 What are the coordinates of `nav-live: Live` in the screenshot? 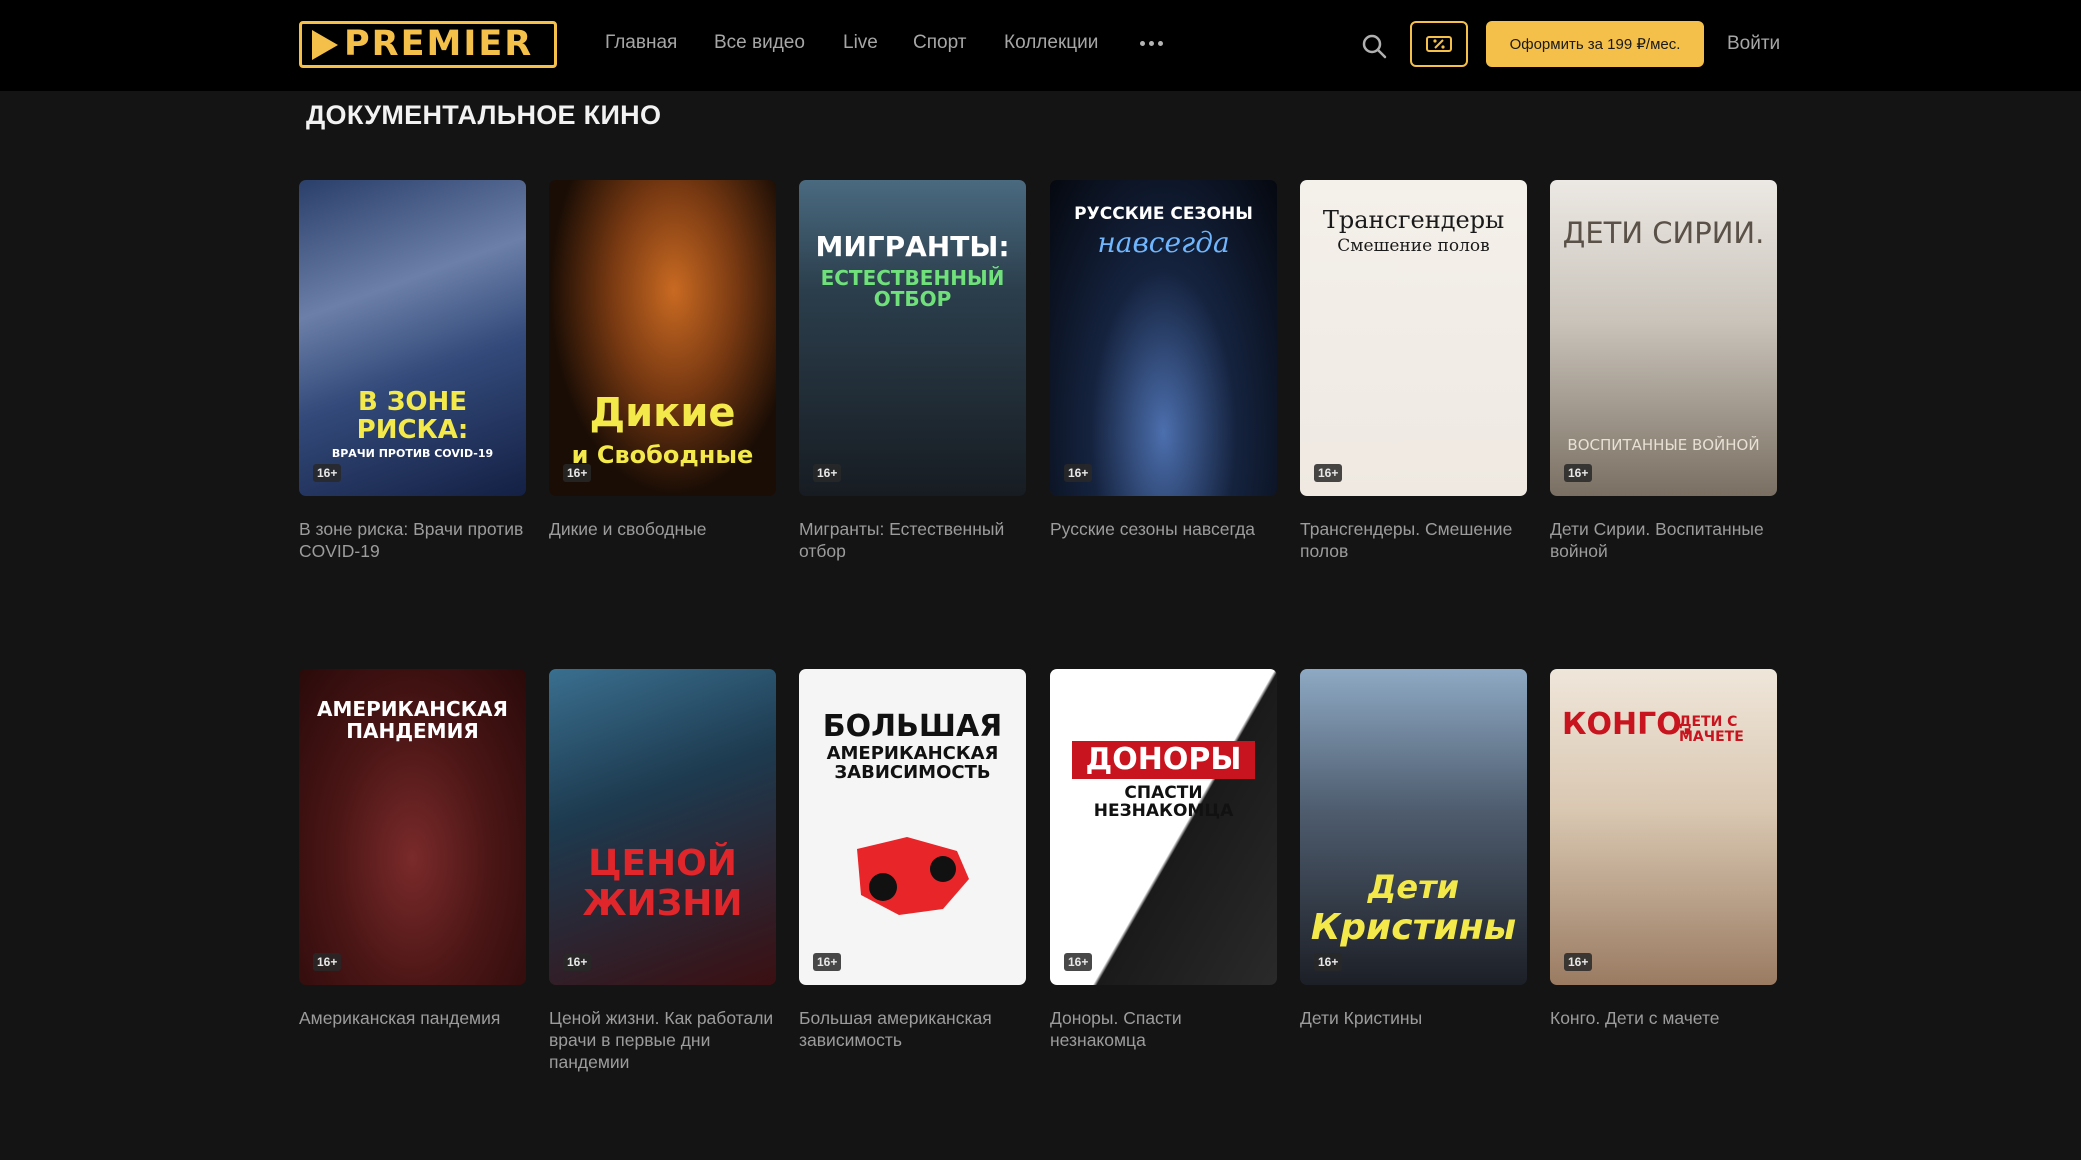 It's located at (860, 43).